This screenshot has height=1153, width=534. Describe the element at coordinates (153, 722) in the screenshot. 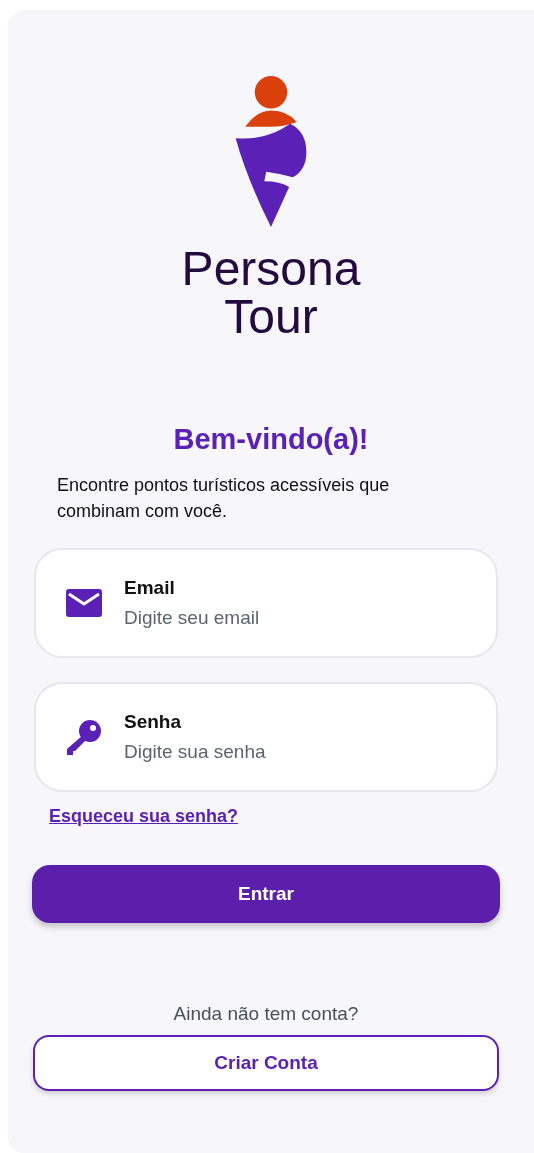

I see `field-label: Senha` at that location.